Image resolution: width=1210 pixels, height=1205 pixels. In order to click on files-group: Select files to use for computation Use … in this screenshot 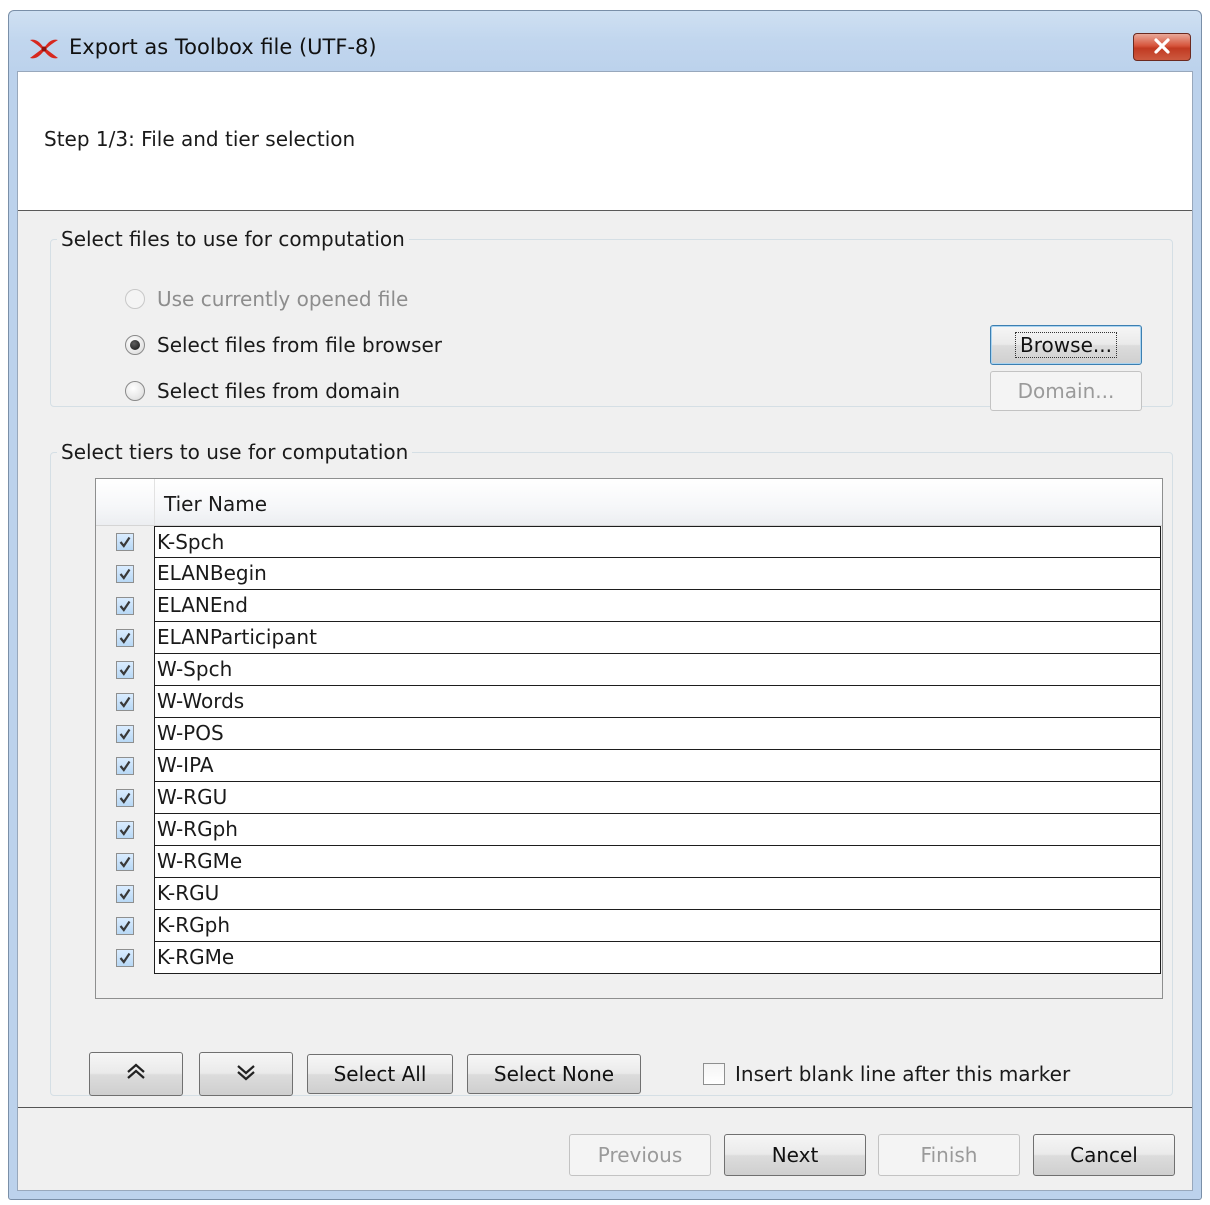, I will do `click(611, 319)`.